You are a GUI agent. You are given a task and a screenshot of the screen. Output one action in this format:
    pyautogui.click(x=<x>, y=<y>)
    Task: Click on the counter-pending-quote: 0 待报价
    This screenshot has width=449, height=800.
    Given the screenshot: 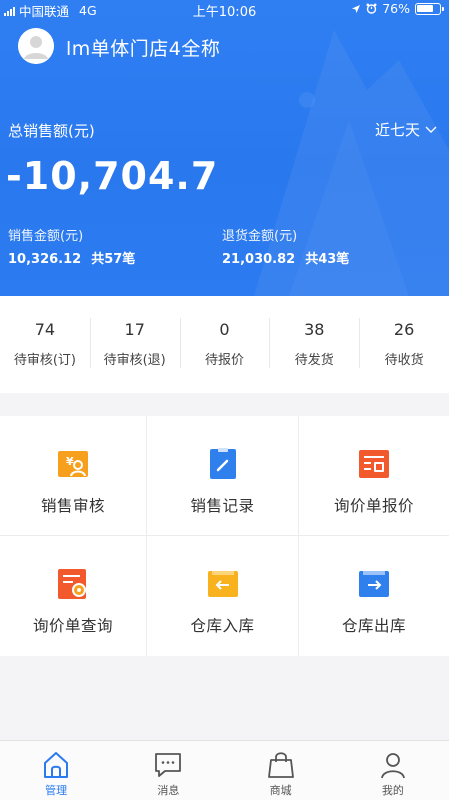 What is the action you would take?
    pyautogui.click(x=224, y=344)
    